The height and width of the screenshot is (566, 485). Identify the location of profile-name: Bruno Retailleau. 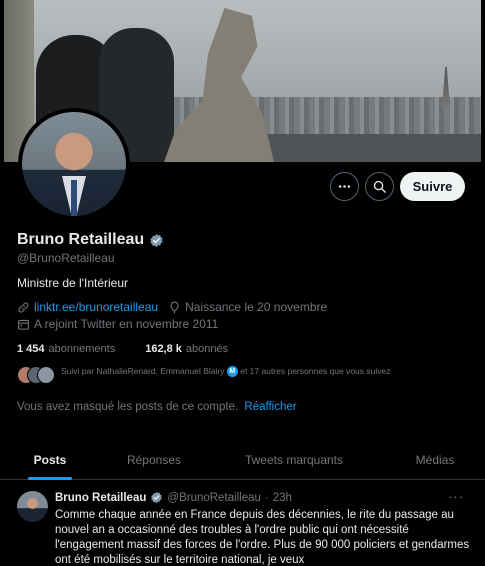
(81, 239).